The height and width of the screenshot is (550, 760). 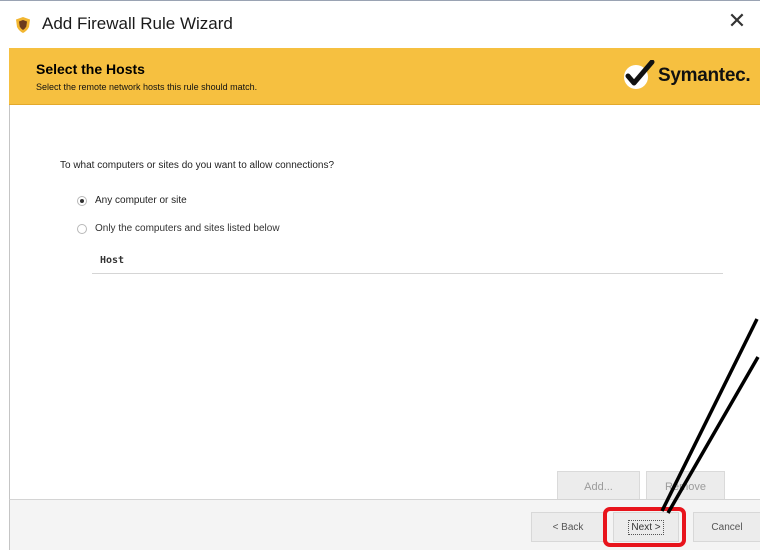 I want to click on close-icon: ✕, so click(x=737, y=20).